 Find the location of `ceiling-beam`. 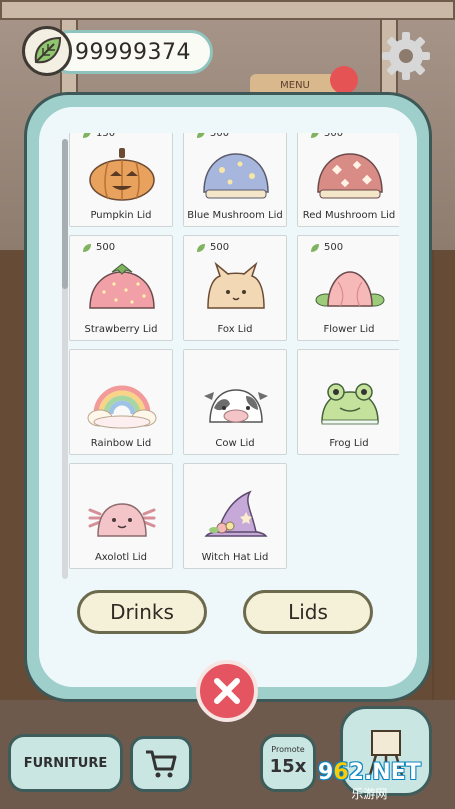

ceiling-beam is located at coordinates (227, 10).